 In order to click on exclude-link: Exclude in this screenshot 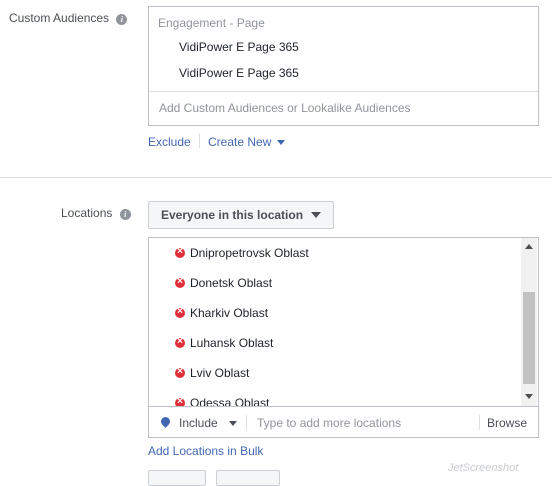, I will do `click(169, 142)`.